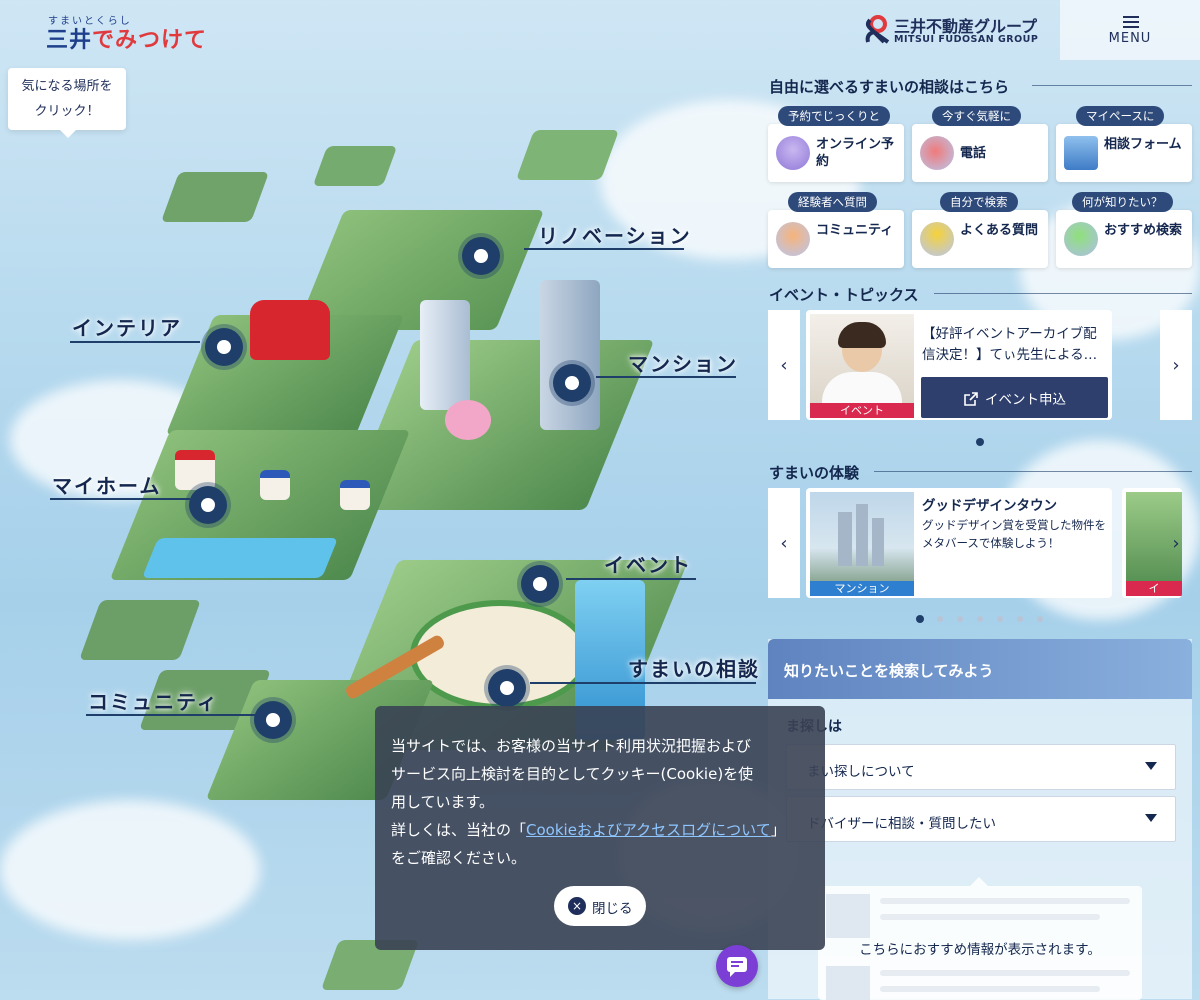 The image size is (1200, 1000). Describe the element at coordinates (836, 153) in the screenshot. I see `consult-online-reservation: オンライン予約` at that location.